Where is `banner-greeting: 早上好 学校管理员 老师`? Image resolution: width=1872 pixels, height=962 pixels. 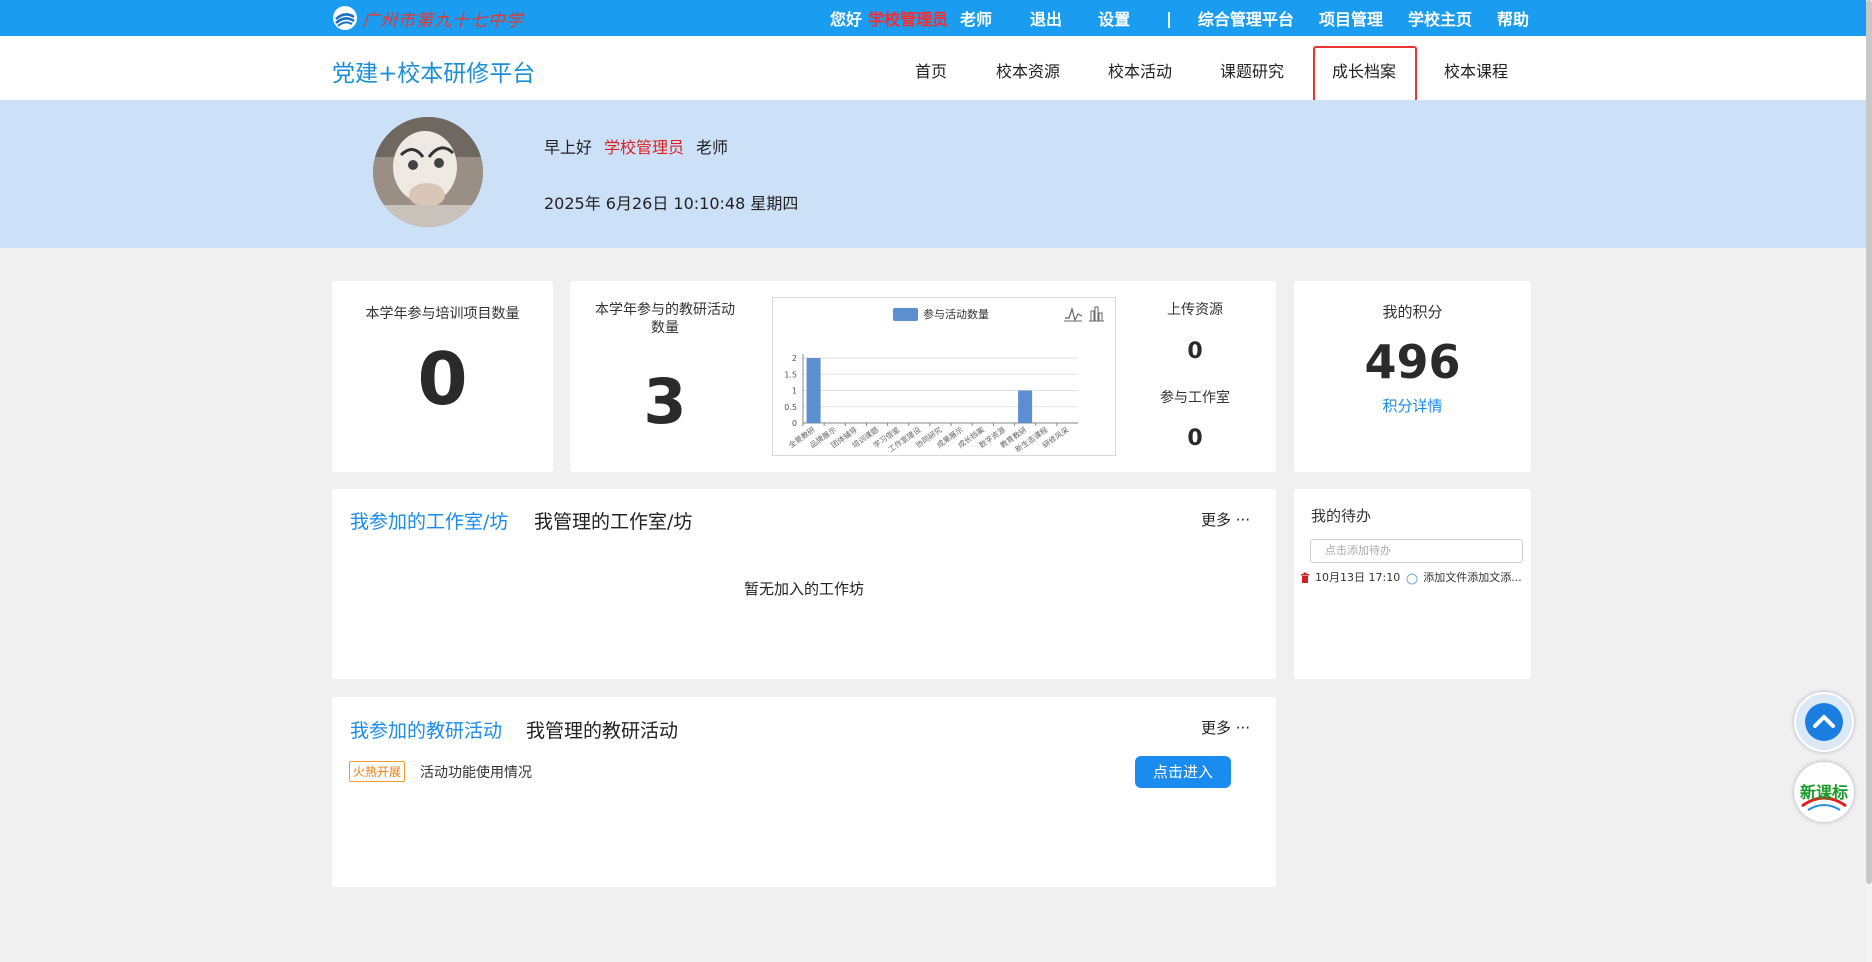 banner-greeting: 早上好 学校管理员 老师 is located at coordinates (636, 146).